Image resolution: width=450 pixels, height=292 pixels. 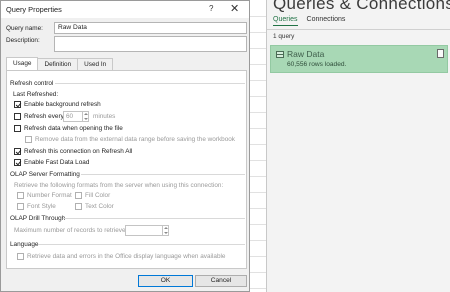 What do you see at coordinates (17, 104) in the screenshot?
I see `enable-background-refresh-checkbox` at bounding box center [17, 104].